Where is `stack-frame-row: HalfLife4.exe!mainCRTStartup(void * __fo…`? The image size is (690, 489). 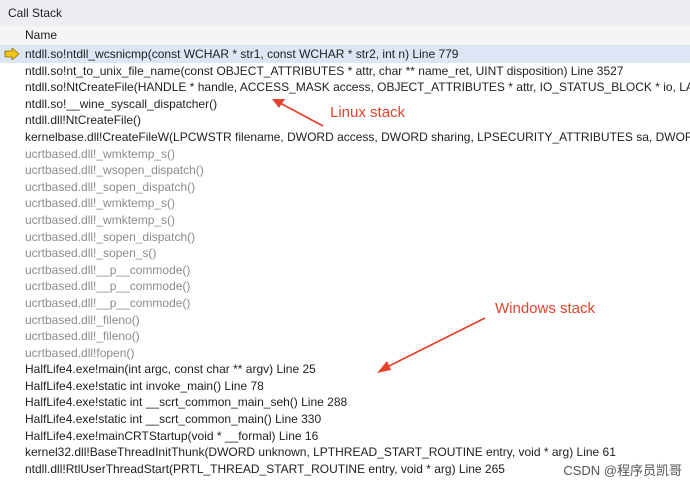
stack-frame-row: HalfLife4.exe!mainCRTStartup(void * __fo… is located at coordinates (345, 436).